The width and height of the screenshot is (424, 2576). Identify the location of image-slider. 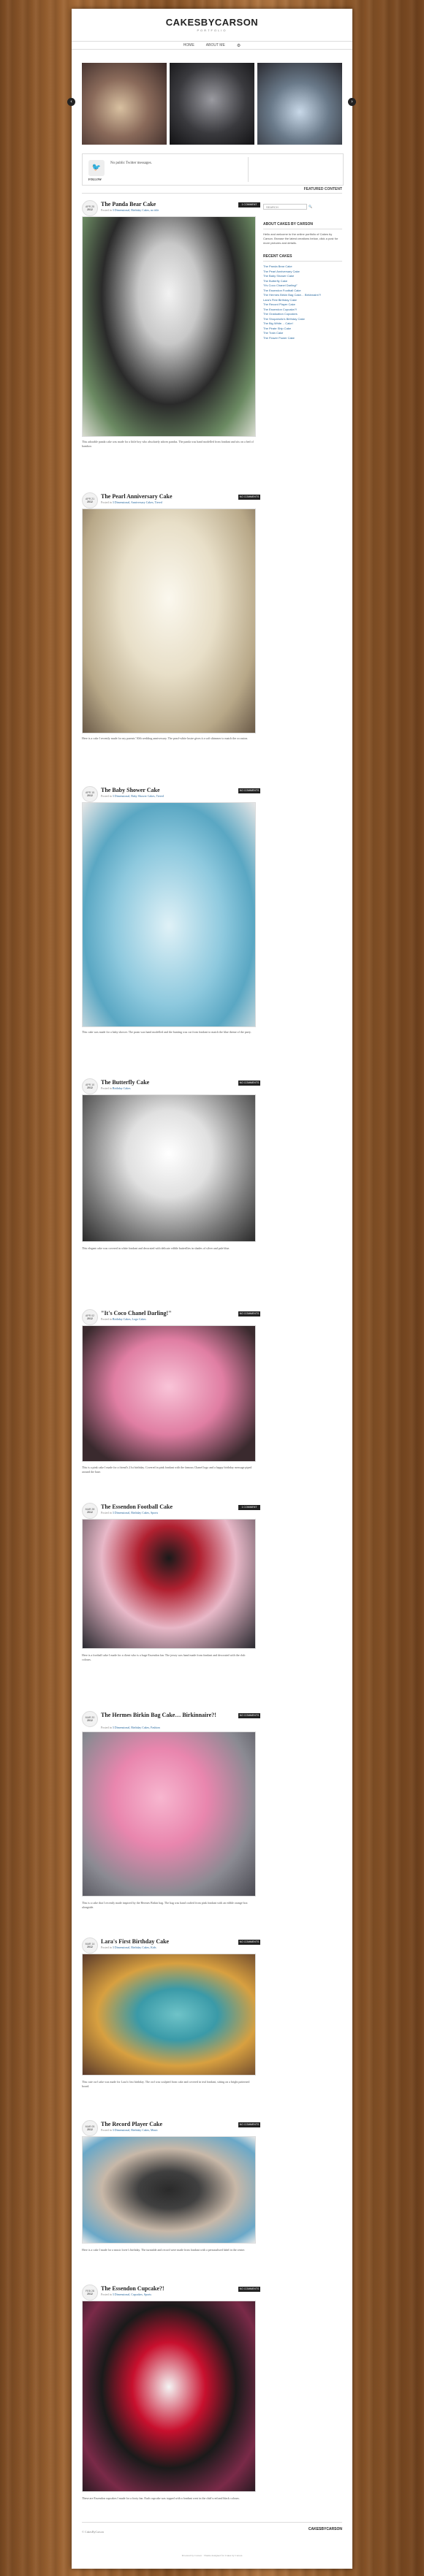
(212, 104).